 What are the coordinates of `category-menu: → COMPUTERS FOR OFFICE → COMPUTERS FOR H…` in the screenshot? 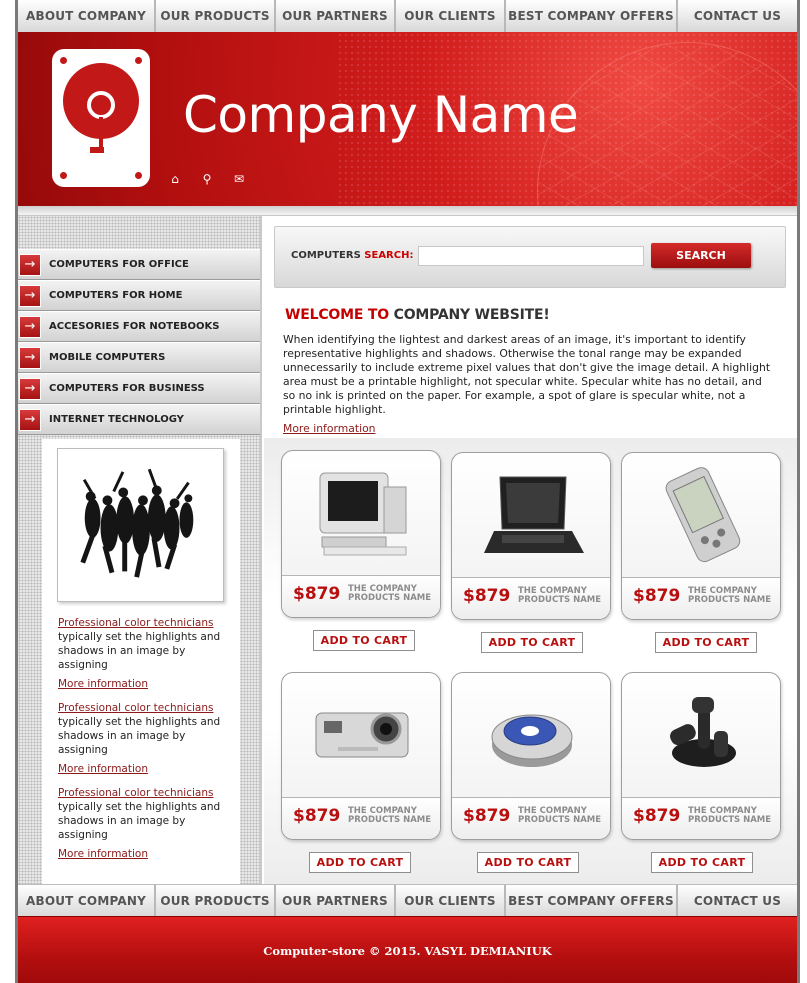 It's located at (140, 342).